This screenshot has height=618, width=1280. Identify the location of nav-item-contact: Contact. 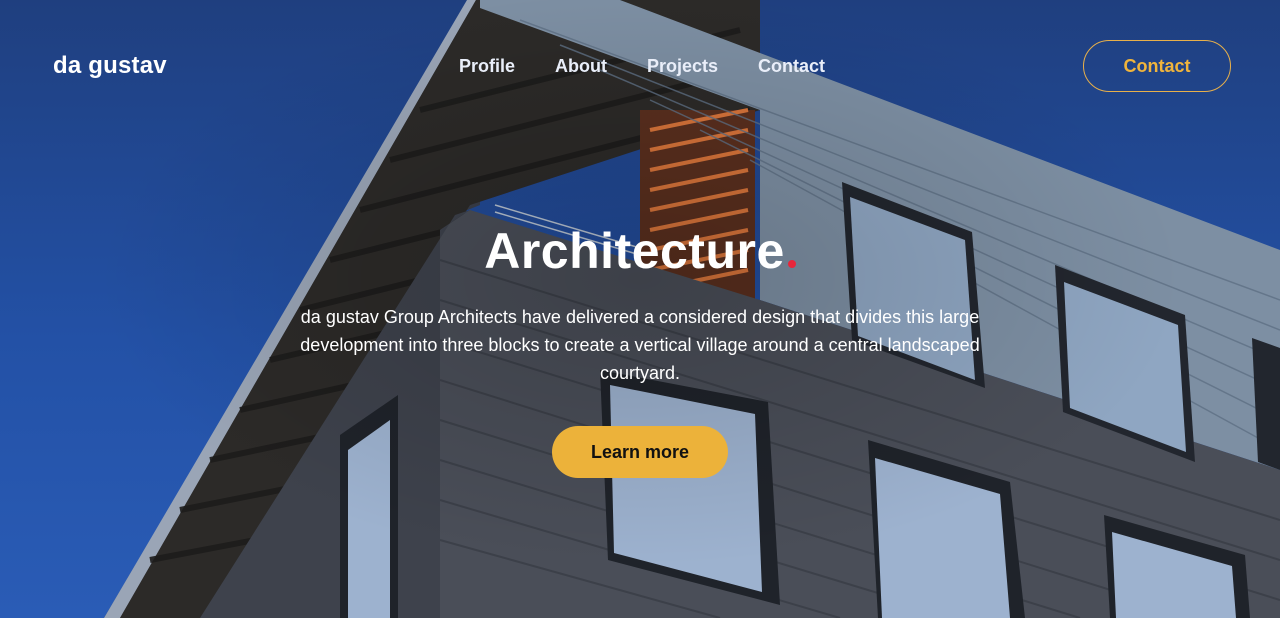
(791, 66).